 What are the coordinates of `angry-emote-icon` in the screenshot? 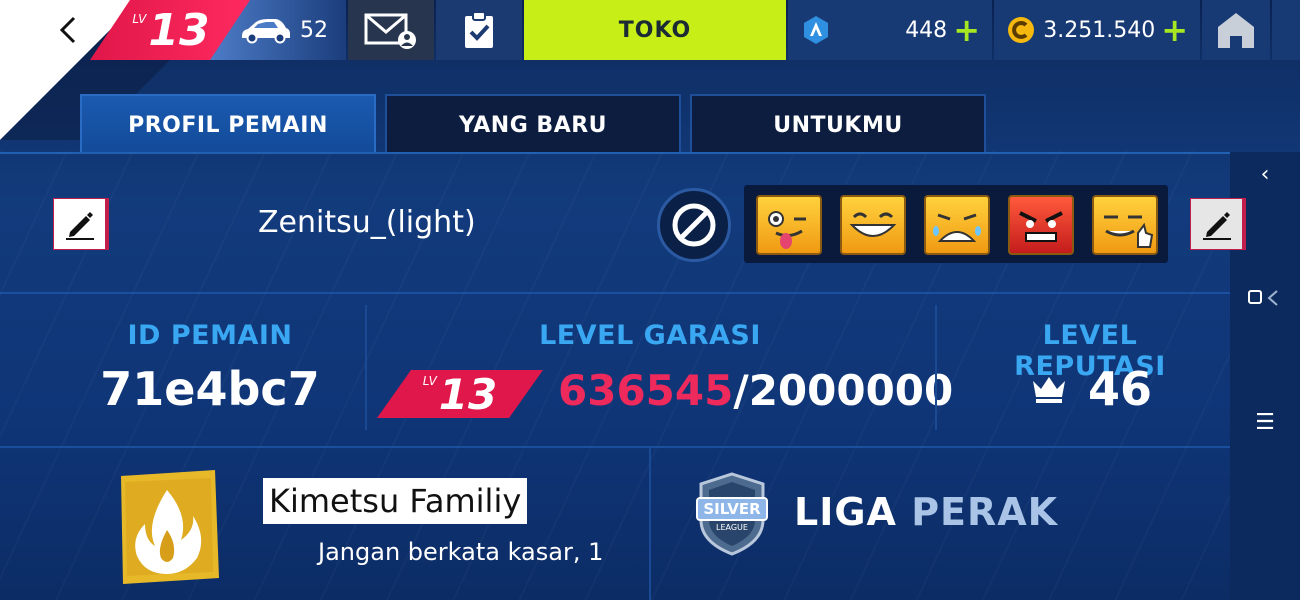 It's located at (1041, 226).